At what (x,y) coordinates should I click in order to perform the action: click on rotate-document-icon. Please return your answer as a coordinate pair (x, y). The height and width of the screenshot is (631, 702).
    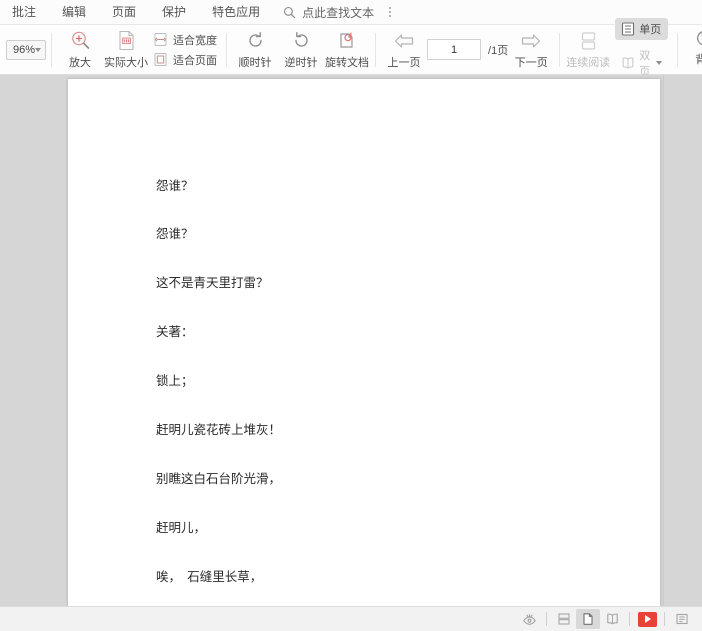
    Looking at the image, I should click on (347, 41).